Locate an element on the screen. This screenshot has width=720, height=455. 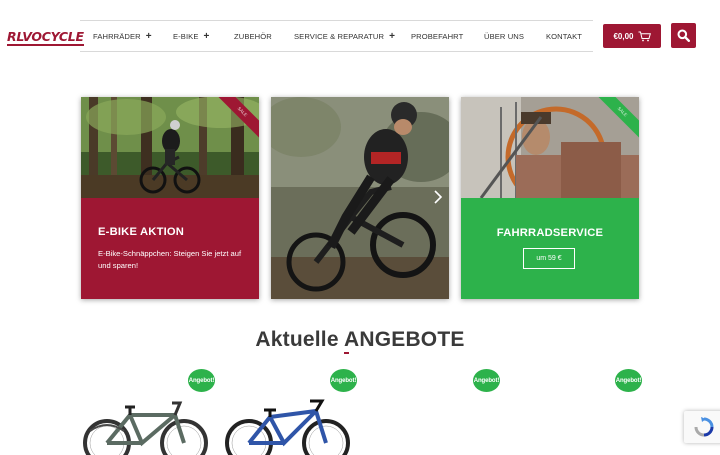
chevron-right-icon is located at coordinates (438, 197).